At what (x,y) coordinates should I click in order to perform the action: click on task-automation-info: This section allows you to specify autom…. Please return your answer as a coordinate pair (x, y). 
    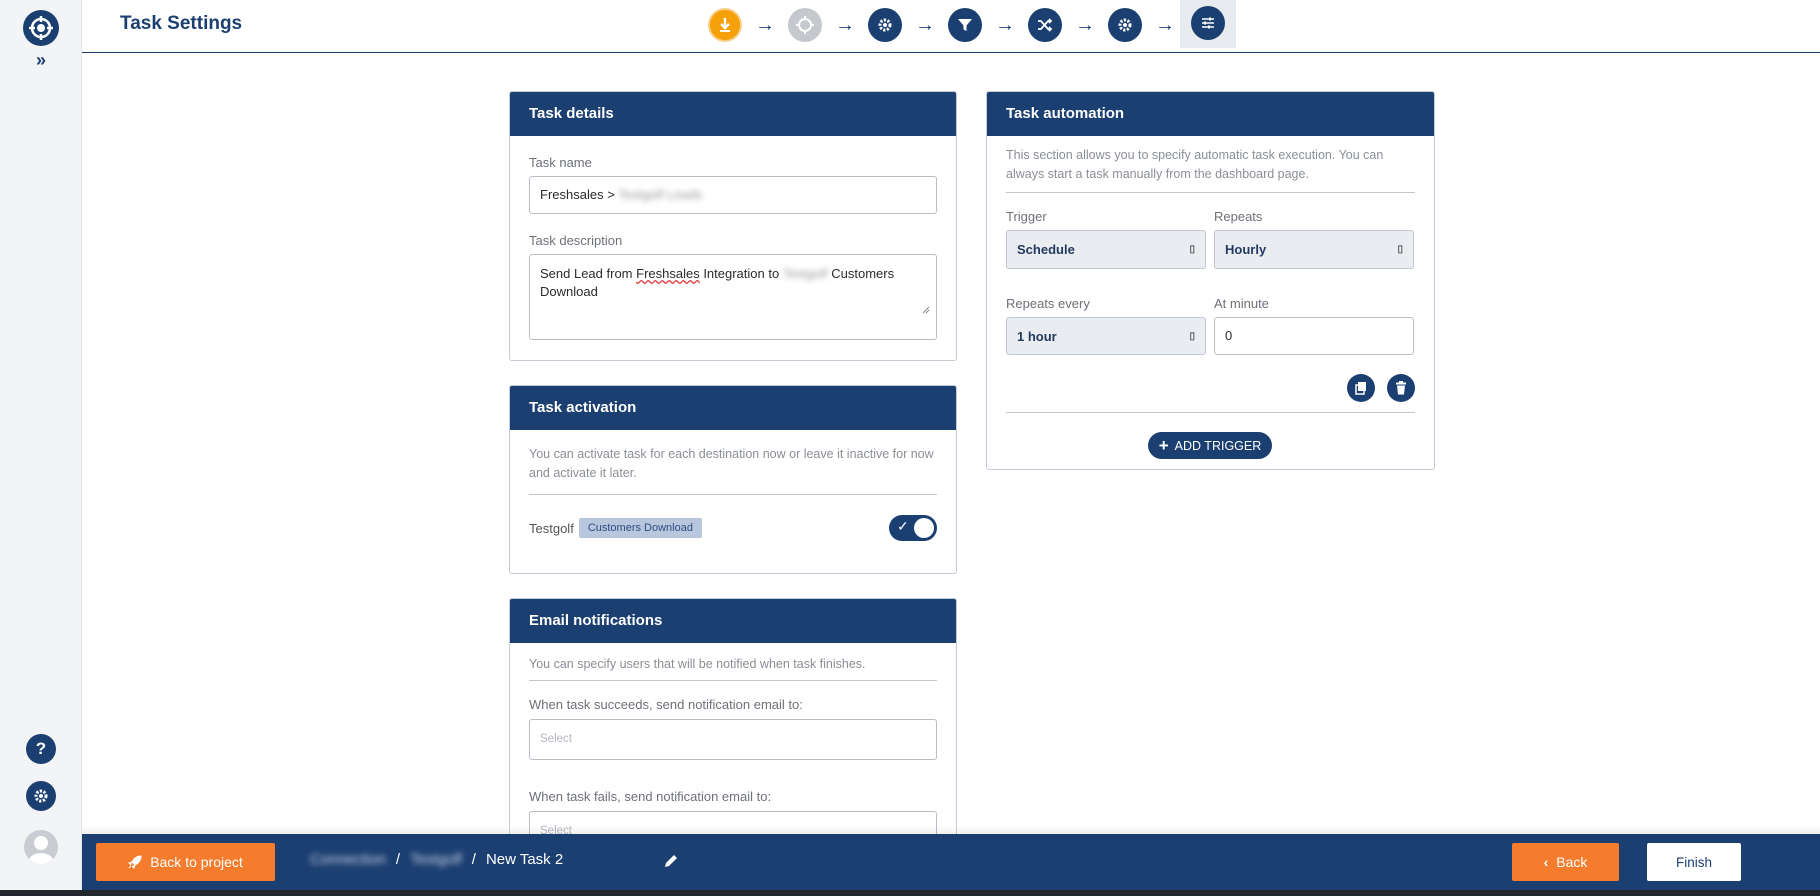
    Looking at the image, I should click on (1195, 164).